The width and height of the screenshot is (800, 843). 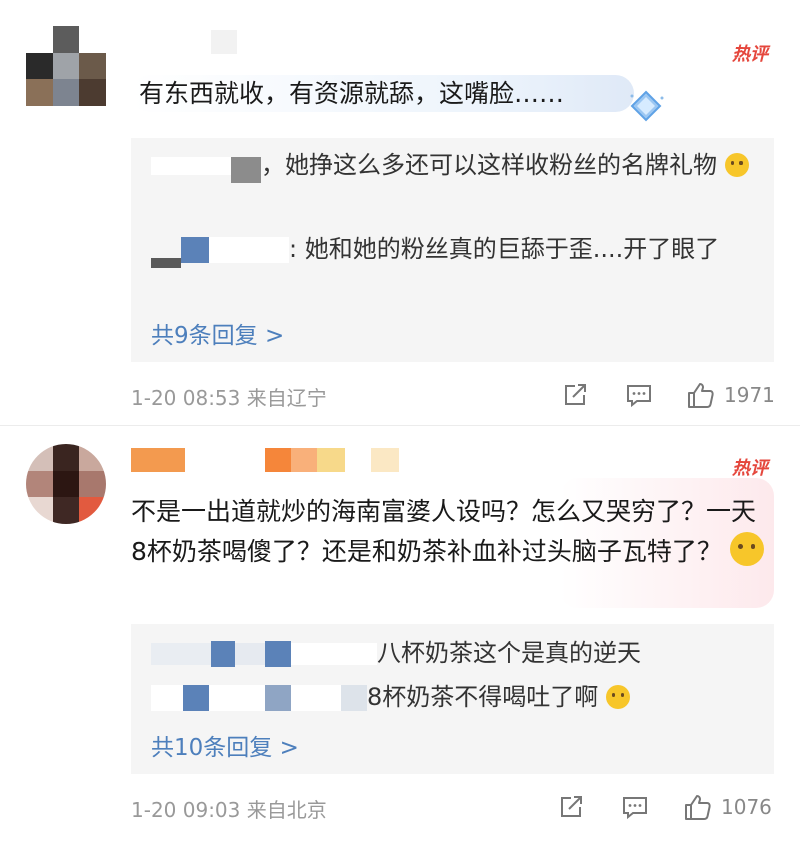 What do you see at coordinates (730, 395) in the screenshot?
I see `like-button: 1971` at bounding box center [730, 395].